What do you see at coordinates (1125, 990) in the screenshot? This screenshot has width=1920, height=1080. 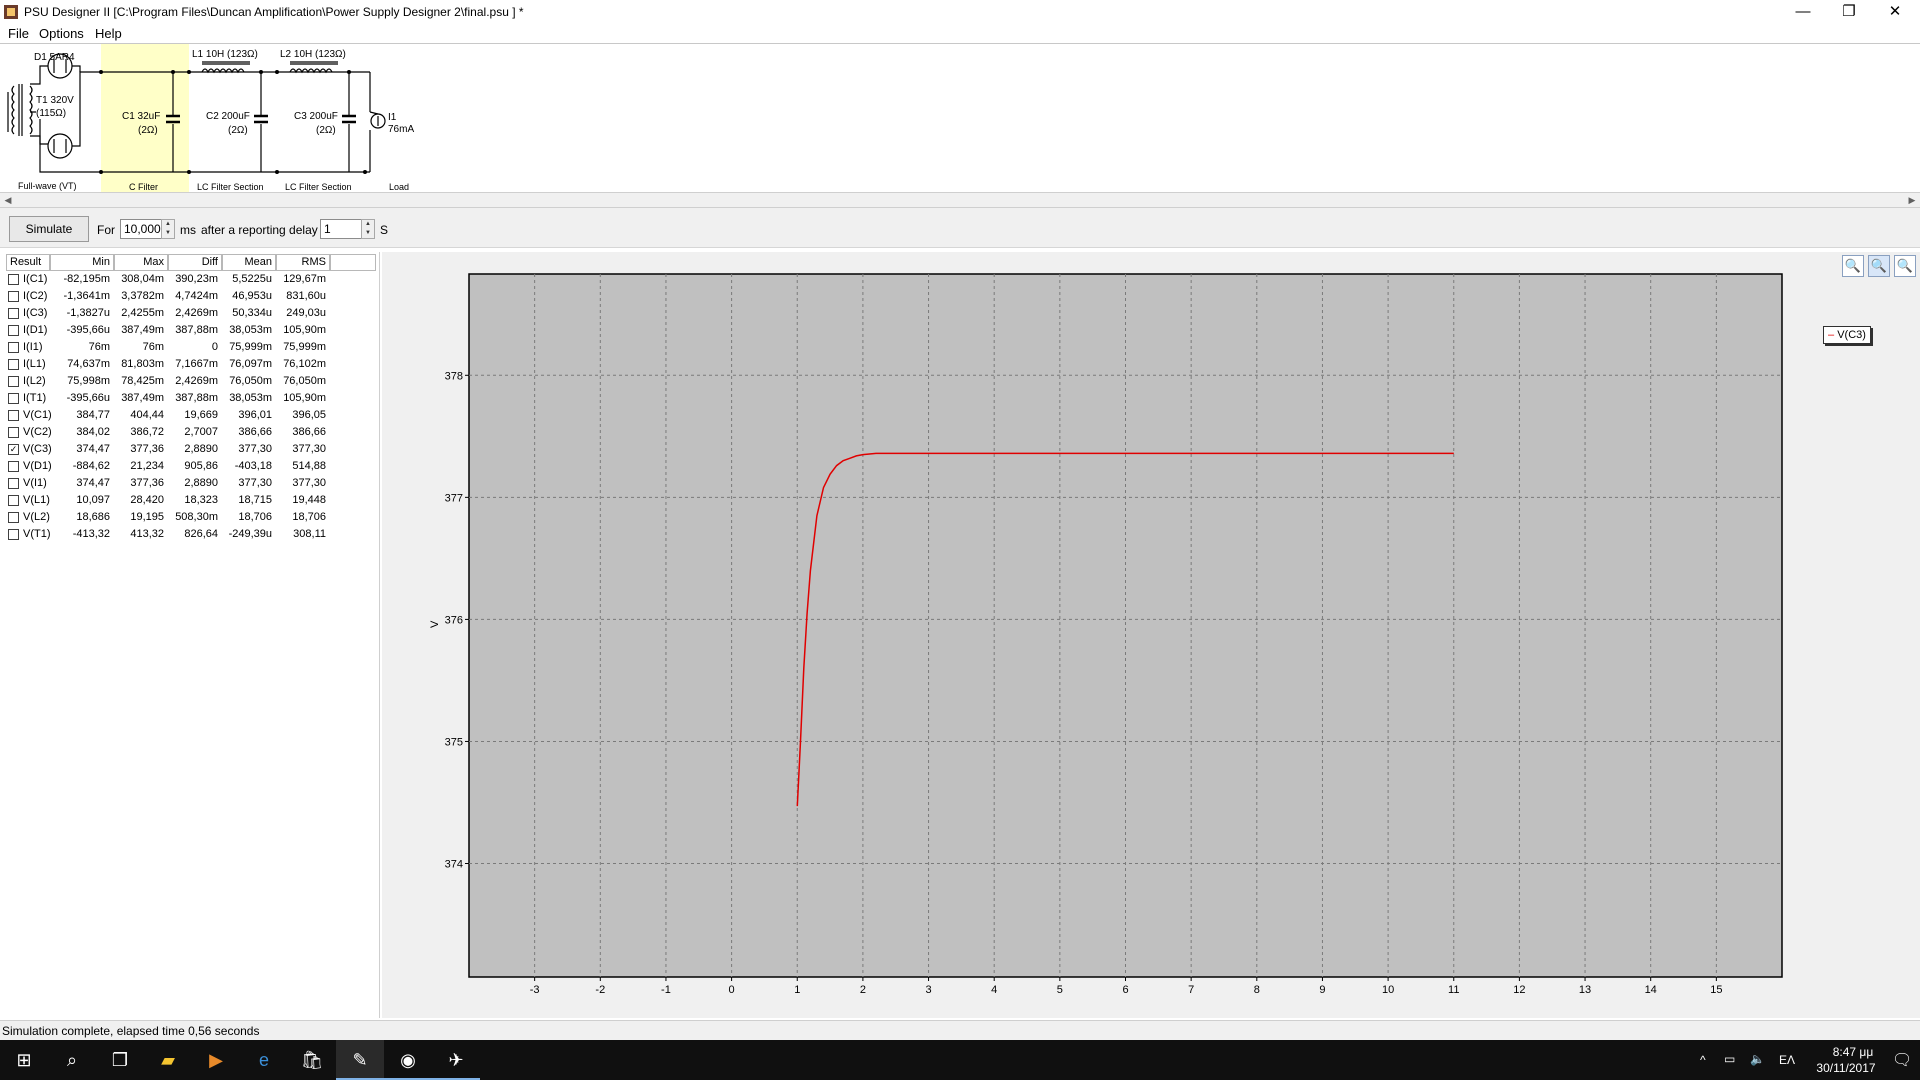 I see `x-tick-label: 6` at bounding box center [1125, 990].